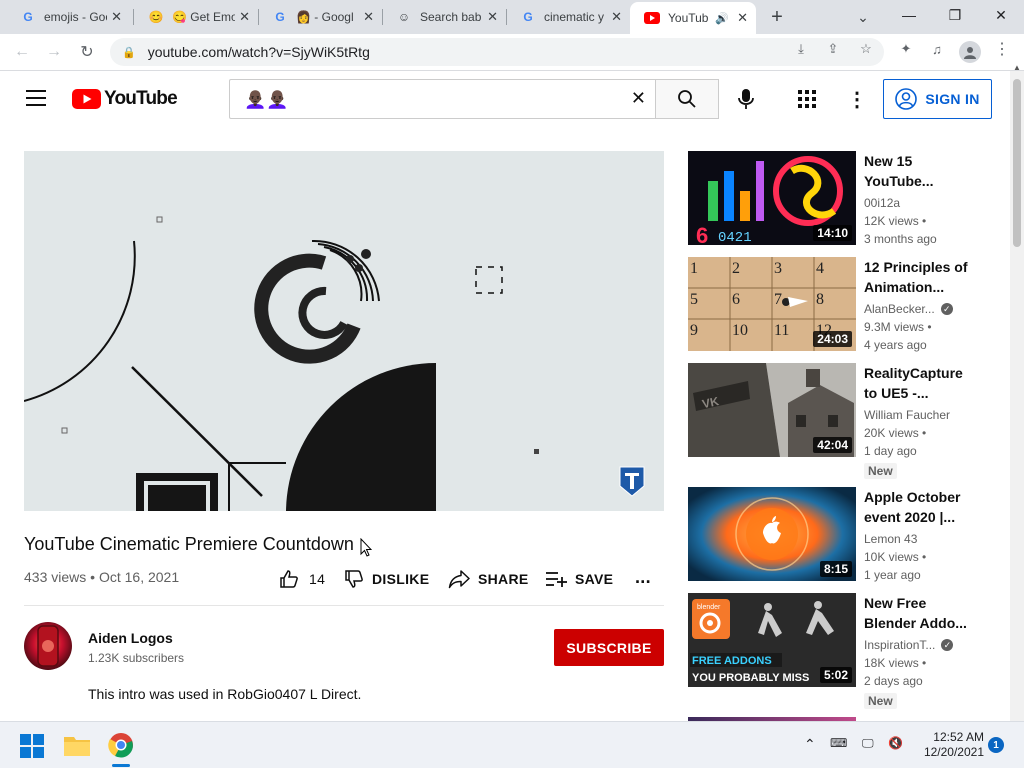  What do you see at coordinates (866, 49) in the screenshot?
I see `bookmark-star-icon: ☆` at bounding box center [866, 49].